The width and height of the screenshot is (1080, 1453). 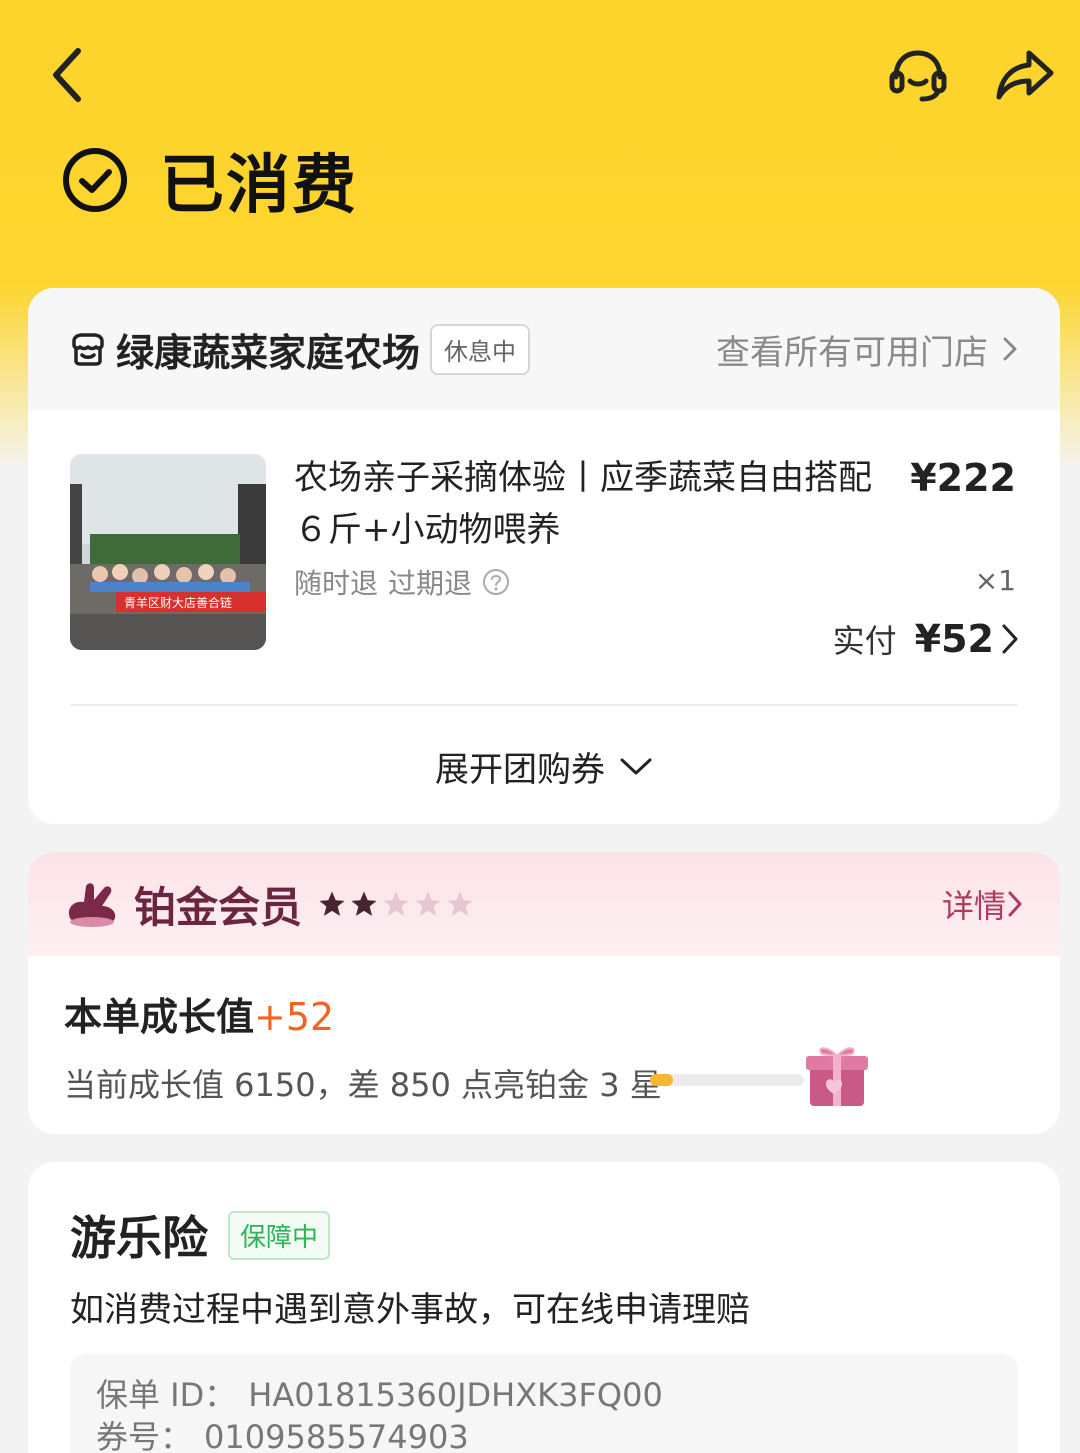 What do you see at coordinates (727, 1080) in the screenshot?
I see `growth-progress-bar` at bounding box center [727, 1080].